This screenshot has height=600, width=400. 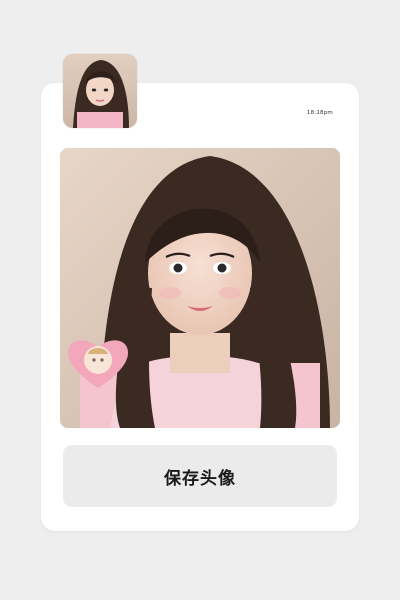 I want to click on timestamp: 18:18pm, so click(x=319, y=113).